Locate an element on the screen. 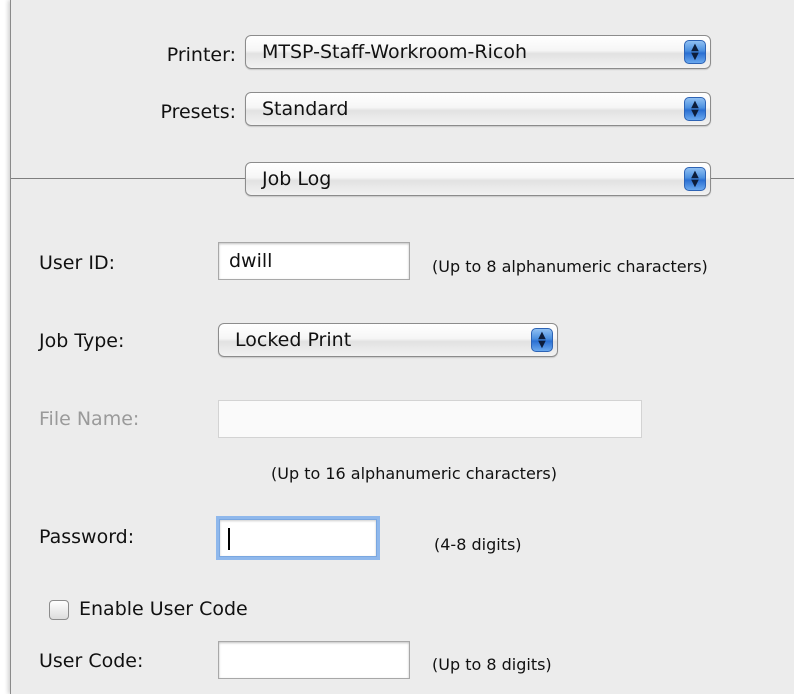  pane-popup: Job Log ▲ ▼ is located at coordinates (478, 179).